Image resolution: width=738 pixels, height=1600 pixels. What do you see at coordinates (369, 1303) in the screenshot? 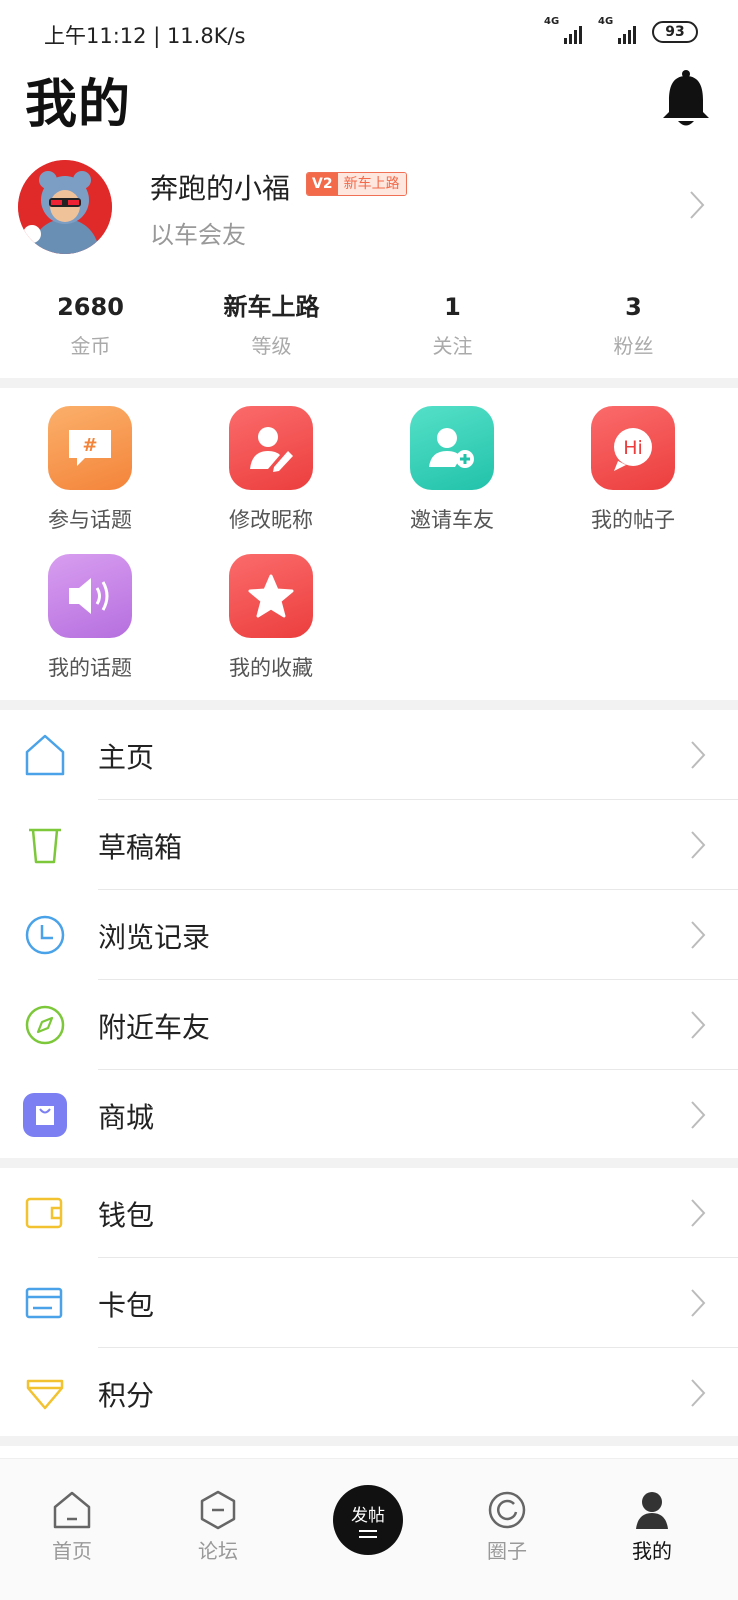
I see `menu-item-card: 卡包` at bounding box center [369, 1303].